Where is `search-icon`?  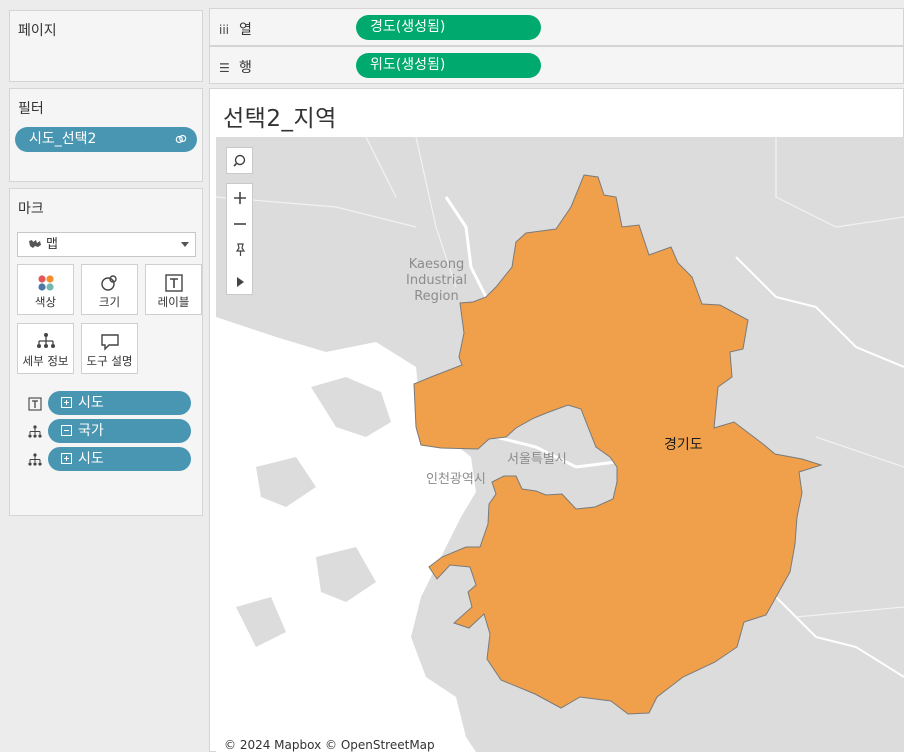 search-icon is located at coordinates (239, 160).